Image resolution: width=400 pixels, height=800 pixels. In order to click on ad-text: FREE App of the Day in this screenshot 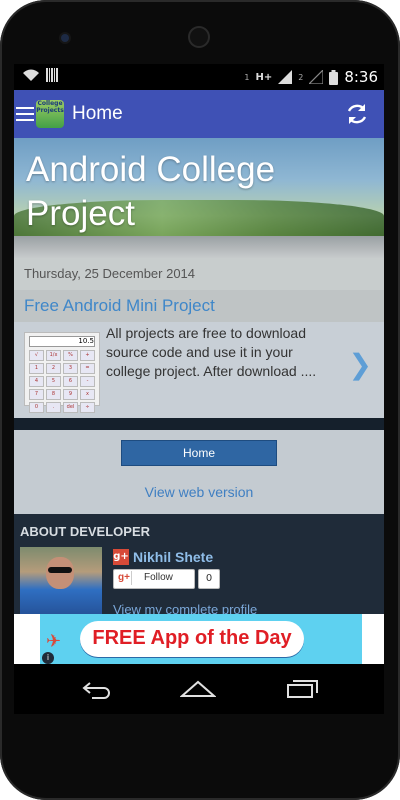, I will do `click(192, 638)`.